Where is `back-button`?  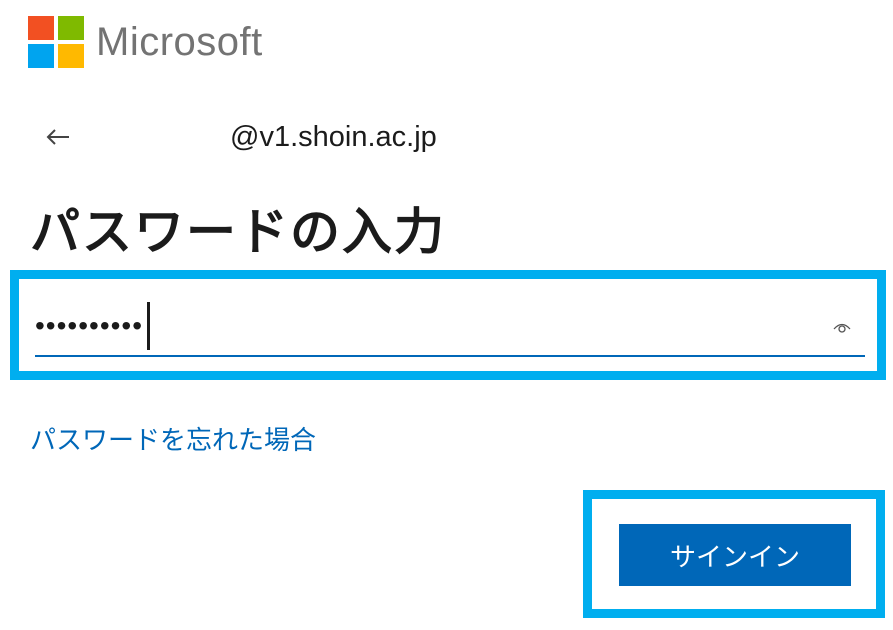 back-button is located at coordinates (58, 137).